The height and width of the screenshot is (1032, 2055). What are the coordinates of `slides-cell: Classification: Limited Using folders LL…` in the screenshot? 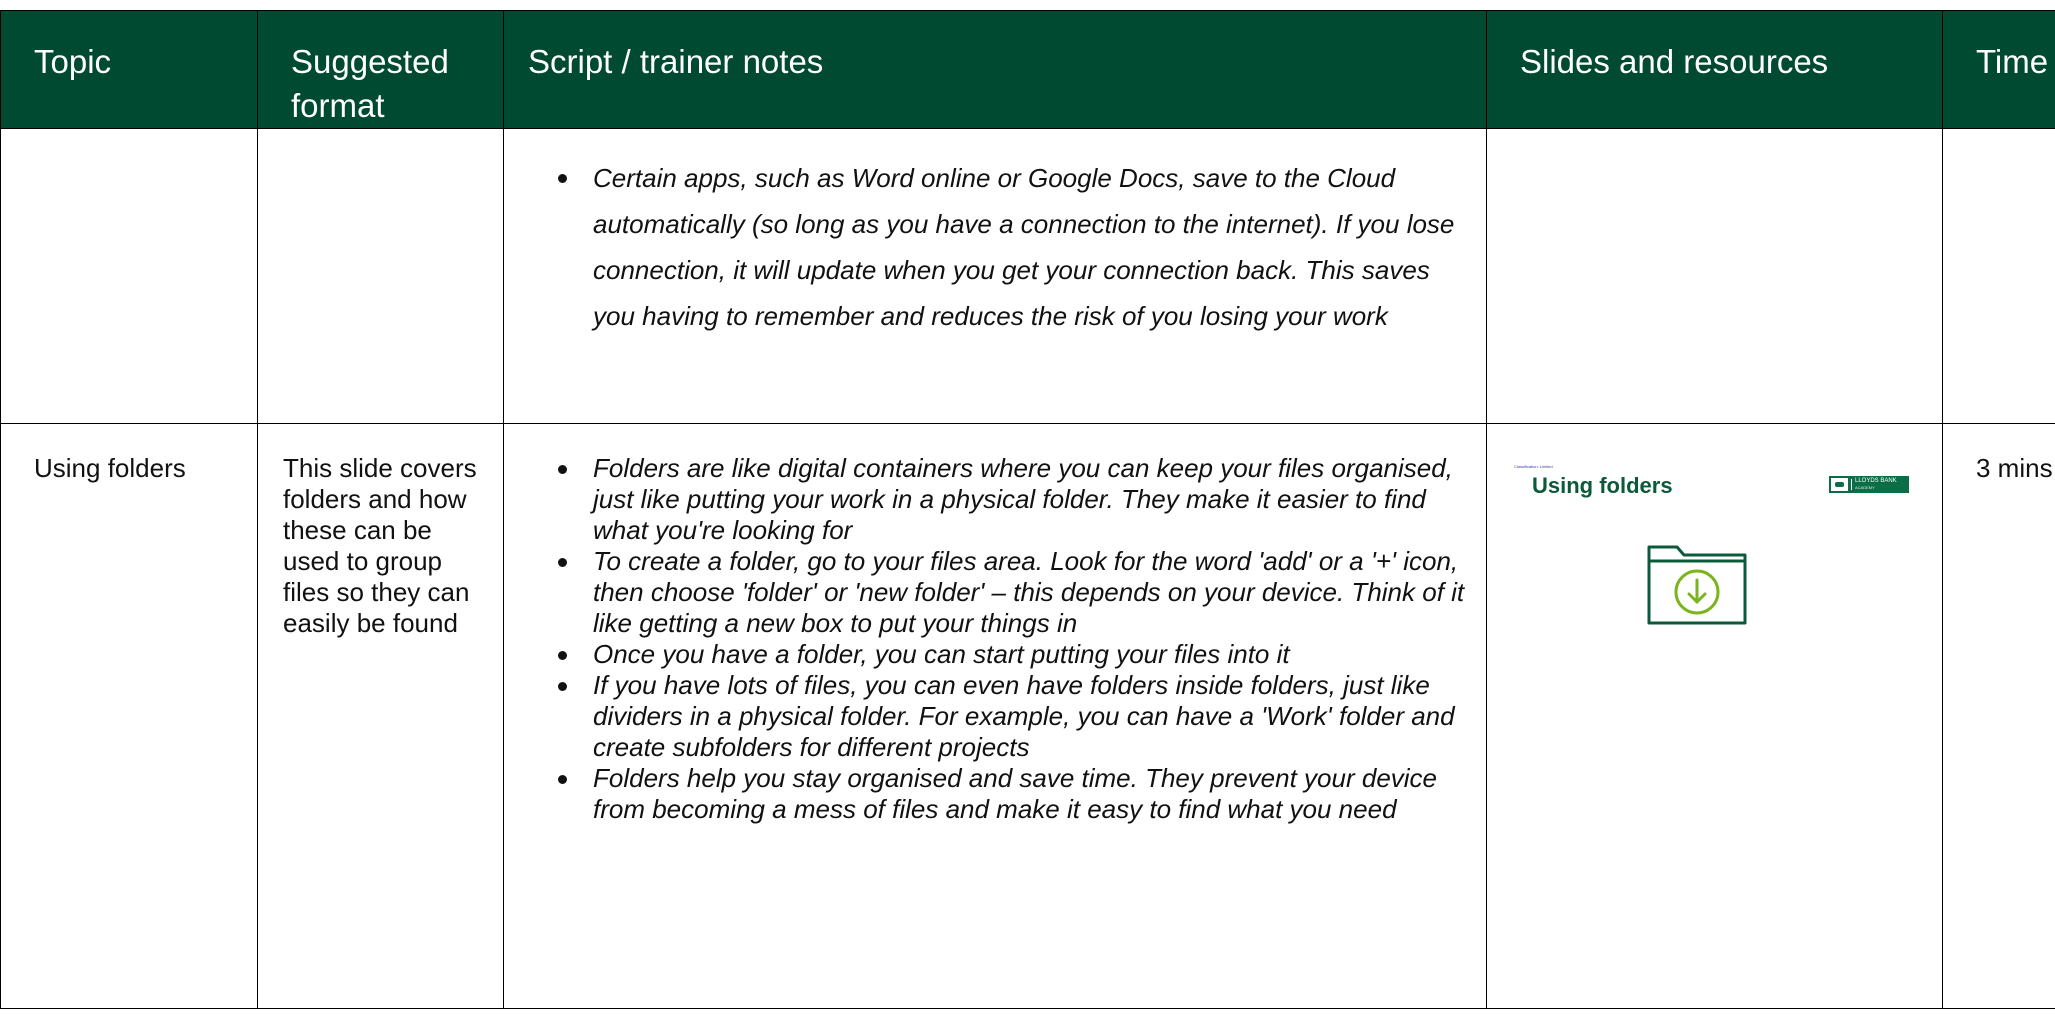 It's located at (1714, 716).